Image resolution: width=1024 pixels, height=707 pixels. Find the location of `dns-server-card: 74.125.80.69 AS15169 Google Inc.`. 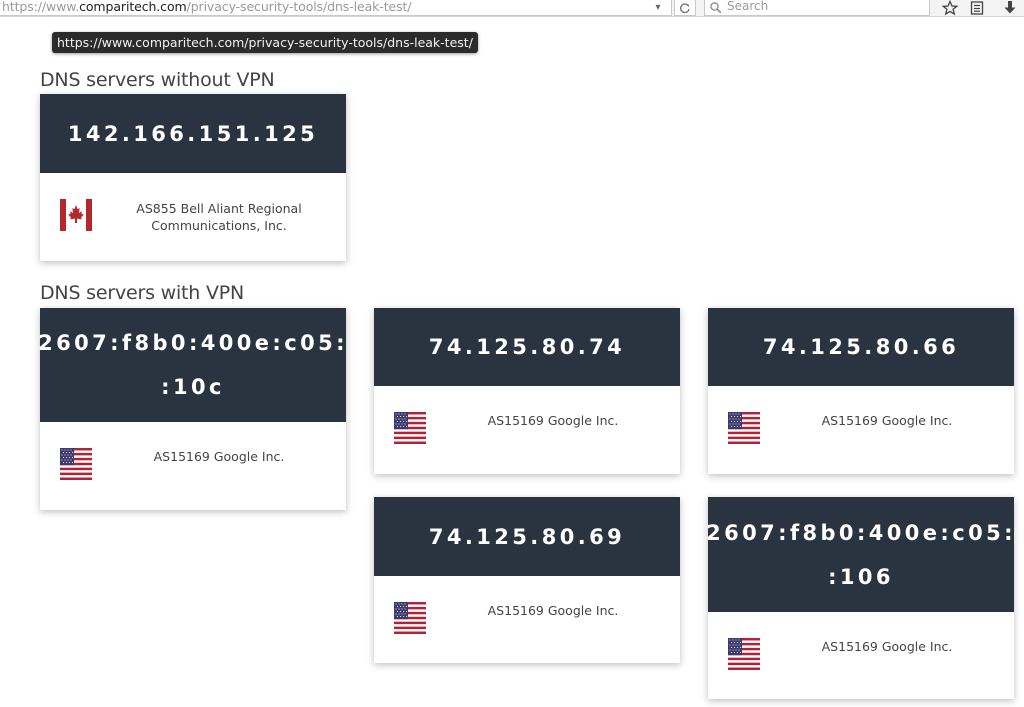

dns-server-card: 74.125.80.69 AS15169 Google Inc. is located at coordinates (527, 580).